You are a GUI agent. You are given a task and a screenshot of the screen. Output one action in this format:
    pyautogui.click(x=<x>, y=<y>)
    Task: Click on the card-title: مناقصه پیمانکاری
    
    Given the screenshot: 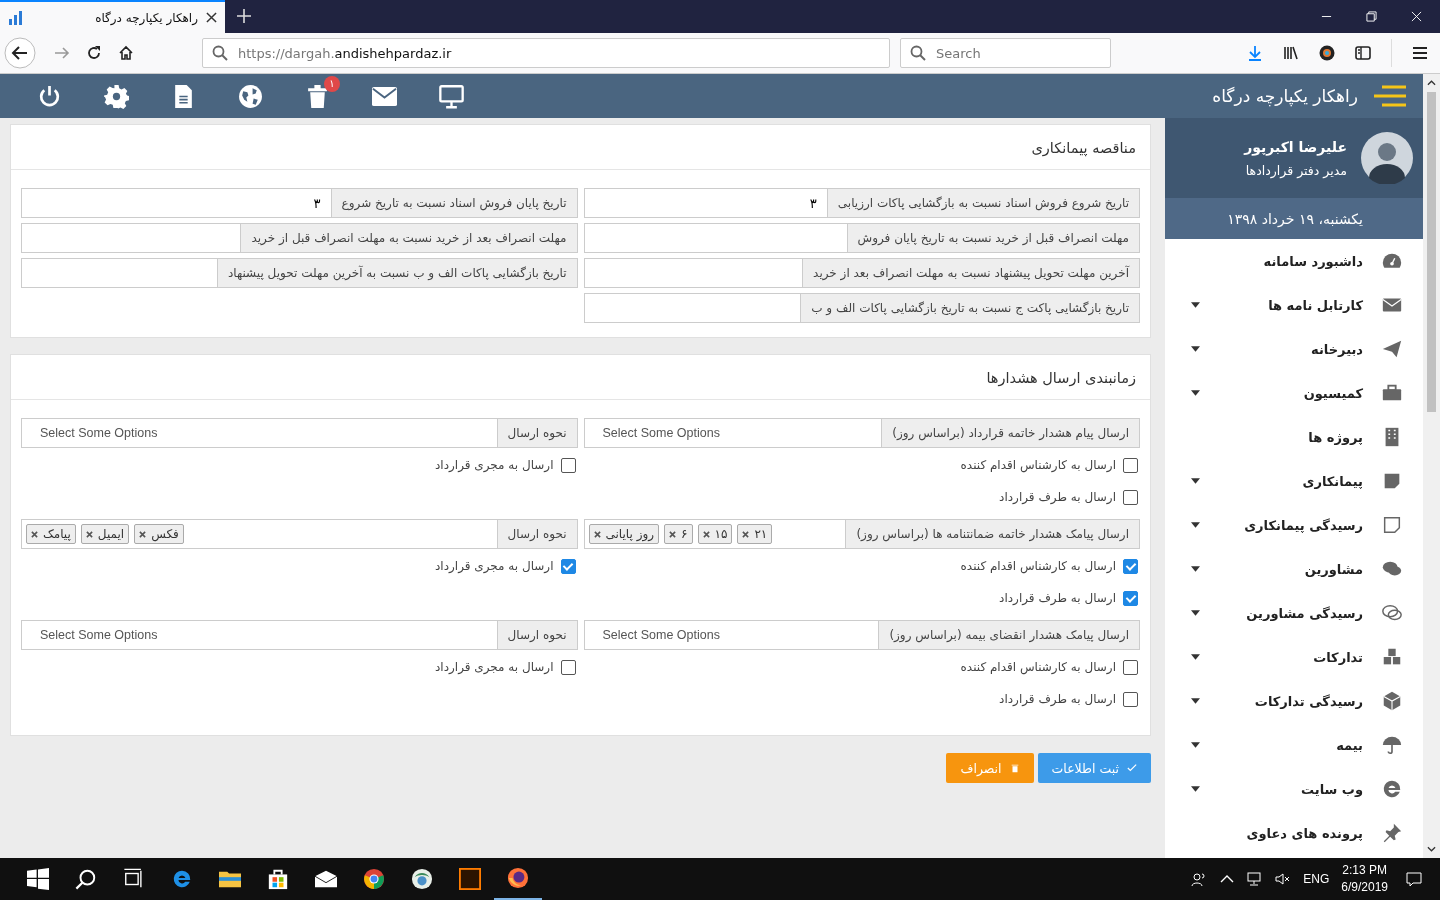 What is the action you would take?
    pyautogui.click(x=1083, y=148)
    